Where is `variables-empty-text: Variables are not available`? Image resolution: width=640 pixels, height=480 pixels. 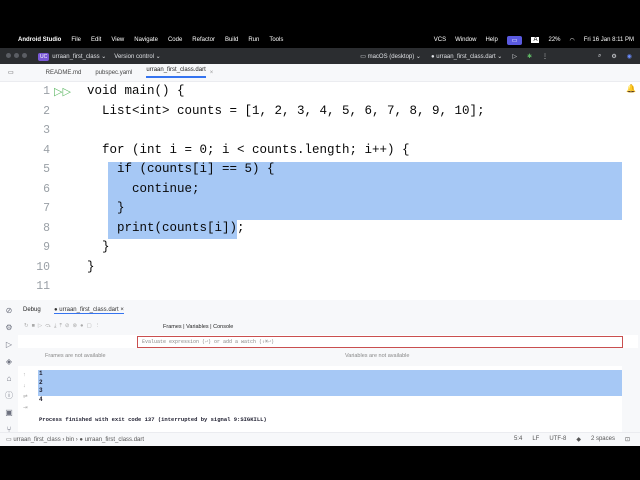
variables-empty-text: Variables are not available is located at coordinates (377, 356).